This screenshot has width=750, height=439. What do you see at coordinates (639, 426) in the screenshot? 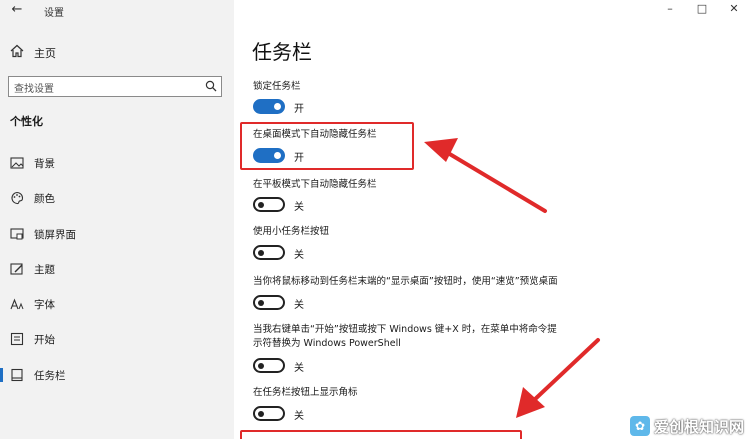
I see `watermark-logo-icon: ✿` at bounding box center [639, 426].